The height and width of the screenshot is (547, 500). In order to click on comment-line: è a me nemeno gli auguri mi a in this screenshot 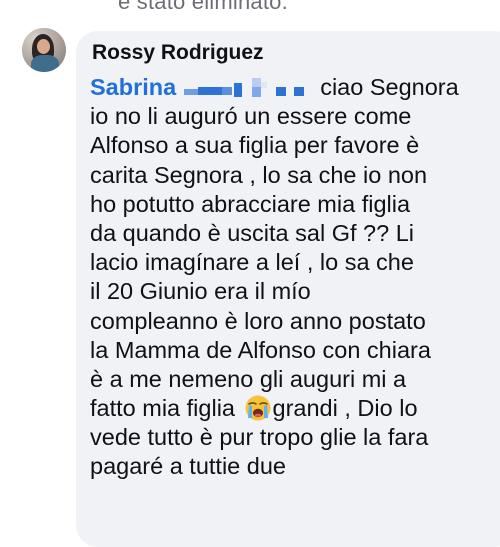, I will do `click(248, 378)`.